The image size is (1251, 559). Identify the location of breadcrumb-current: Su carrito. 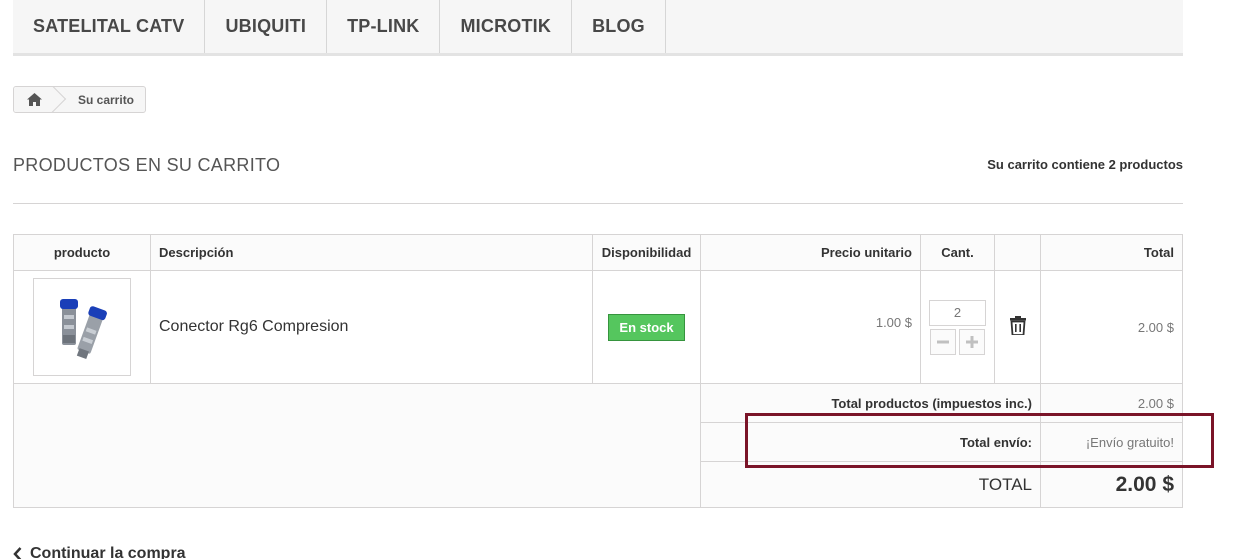
(106, 99).